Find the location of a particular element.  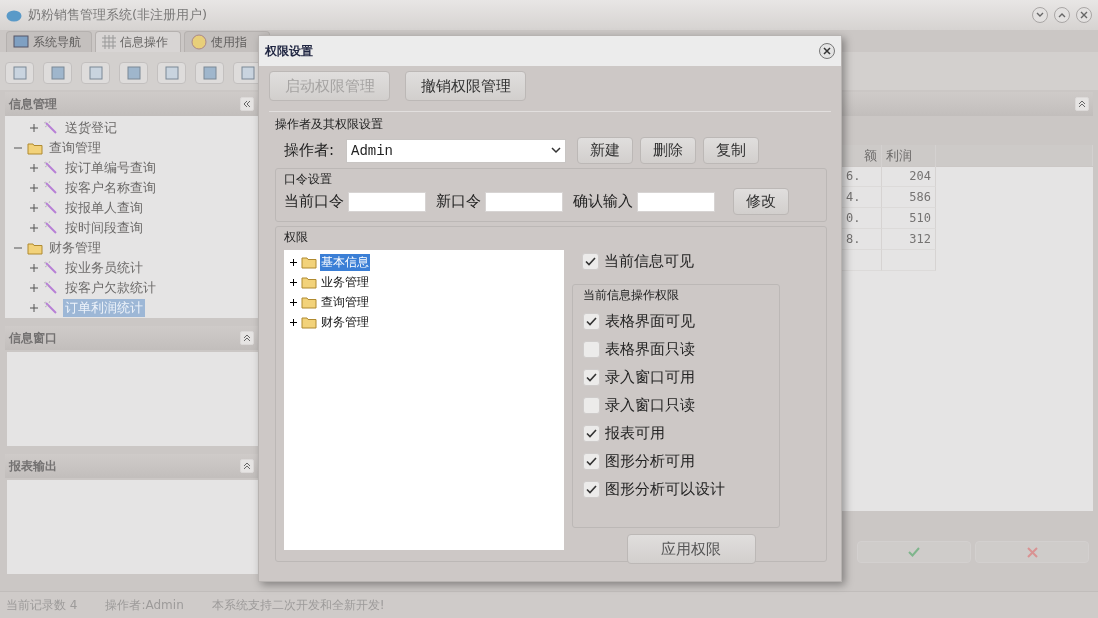

panel-title: 信息管理 is located at coordinates (33, 104).